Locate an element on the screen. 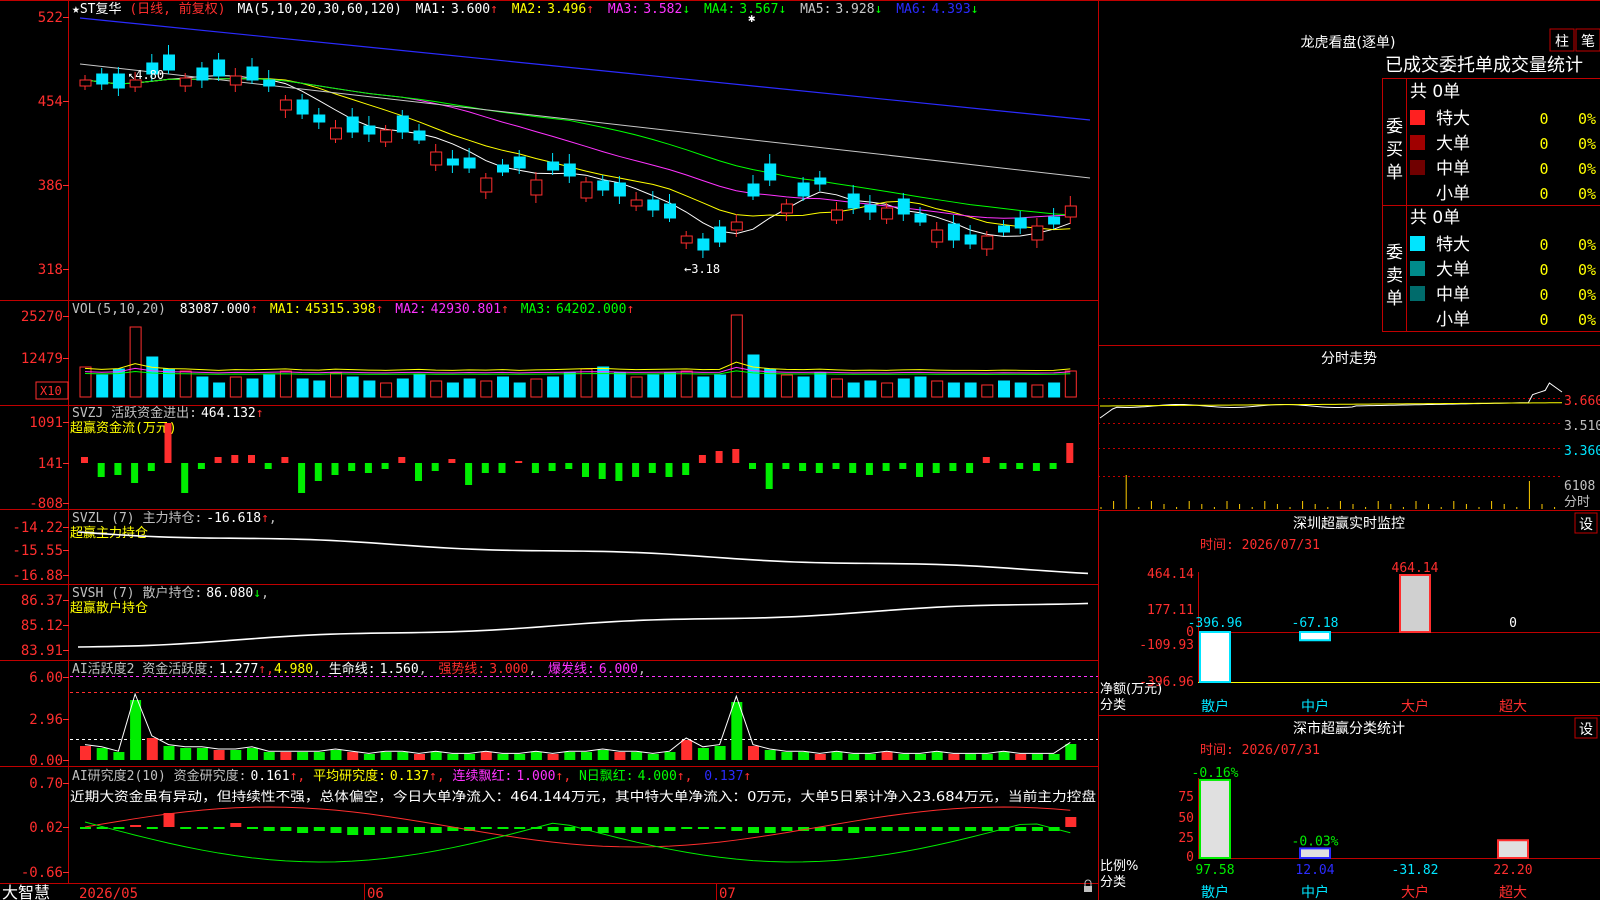 The image size is (1600, 900). tab-volume-stats: 成交量统计 is located at coordinates (1538, 65).